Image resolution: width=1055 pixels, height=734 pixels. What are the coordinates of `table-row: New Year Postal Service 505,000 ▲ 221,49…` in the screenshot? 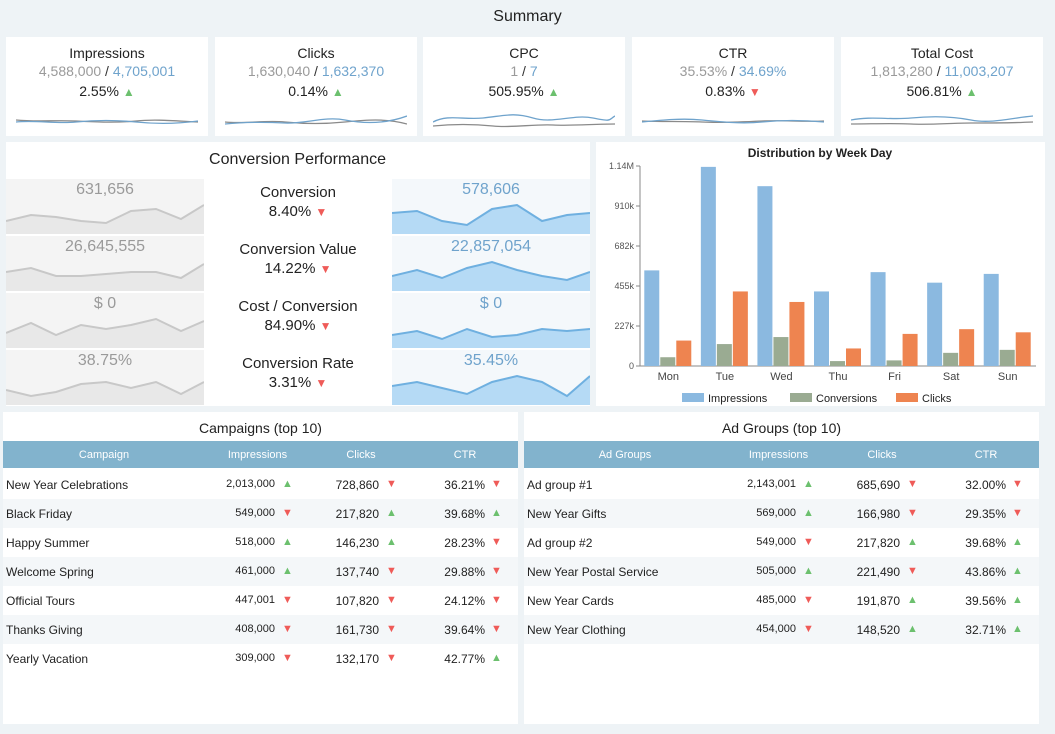 It's located at (781, 571).